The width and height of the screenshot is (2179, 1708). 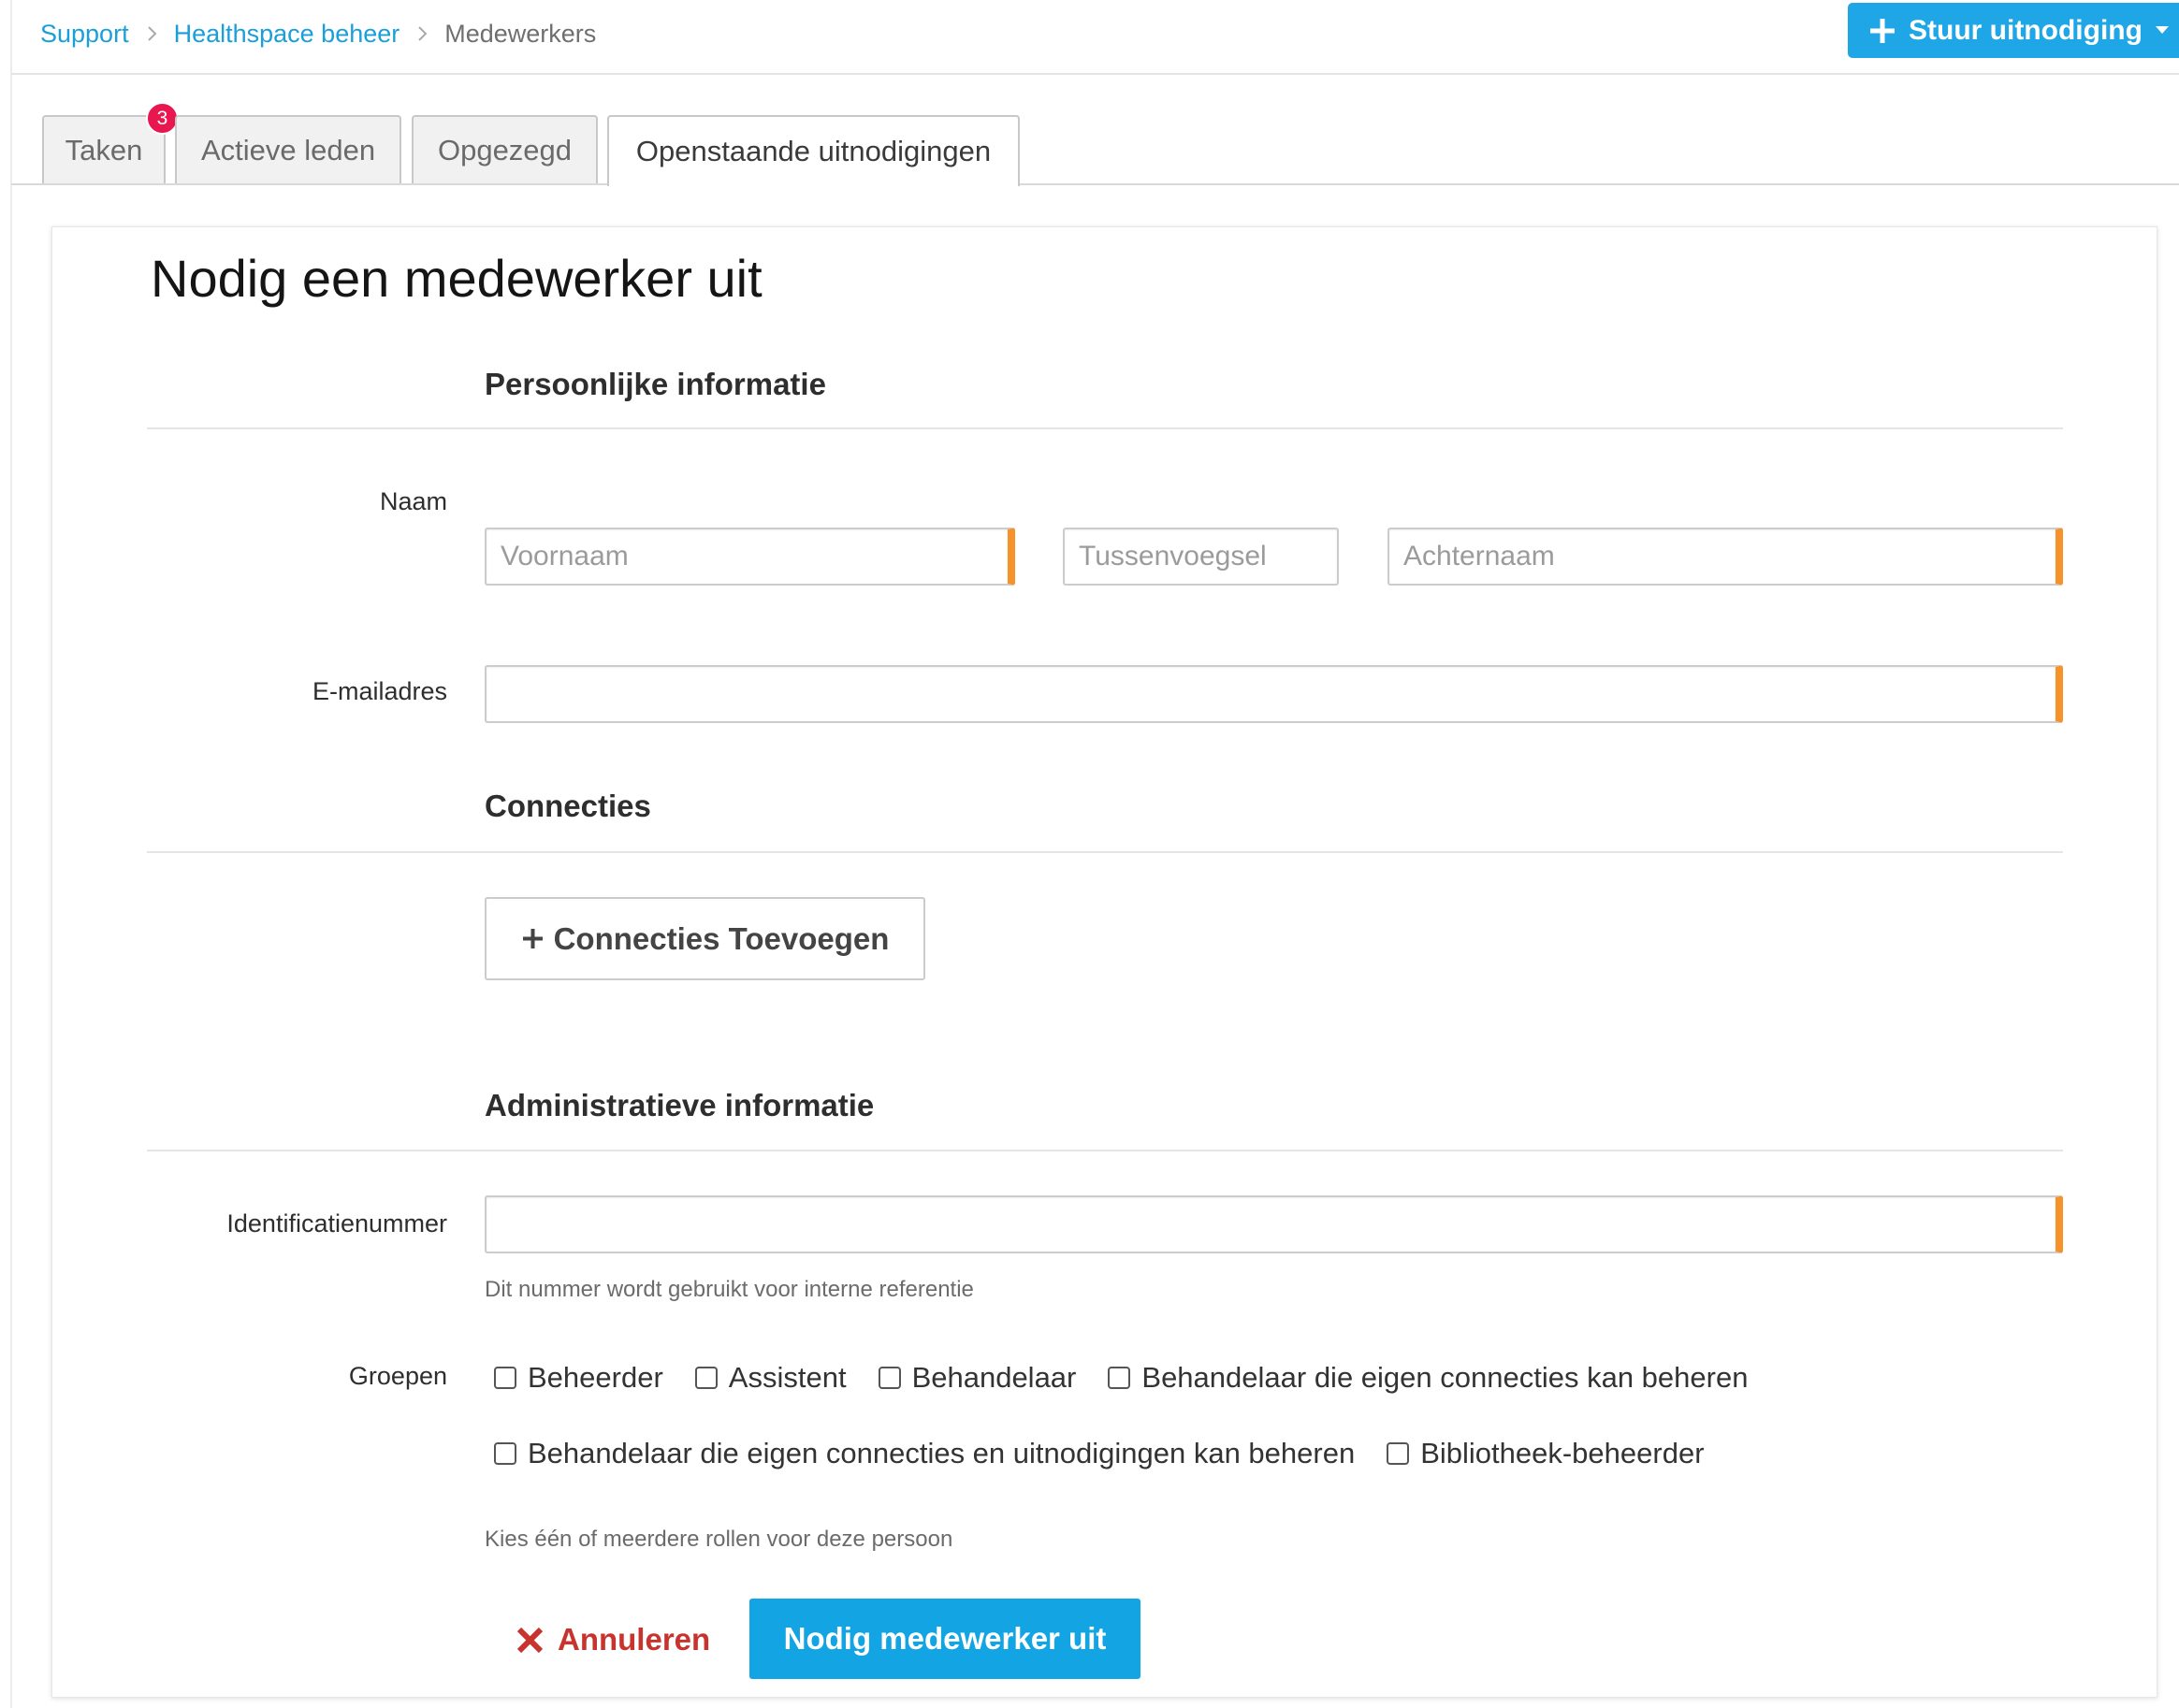 I want to click on tab-label: Actieve leden, so click(x=288, y=150).